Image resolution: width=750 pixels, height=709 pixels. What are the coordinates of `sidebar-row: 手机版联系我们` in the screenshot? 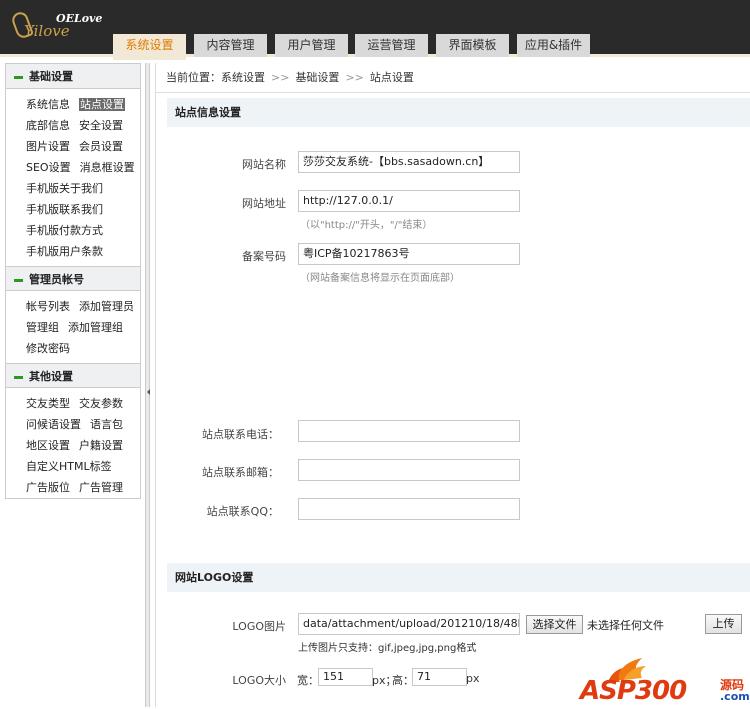 It's located at (83, 209).